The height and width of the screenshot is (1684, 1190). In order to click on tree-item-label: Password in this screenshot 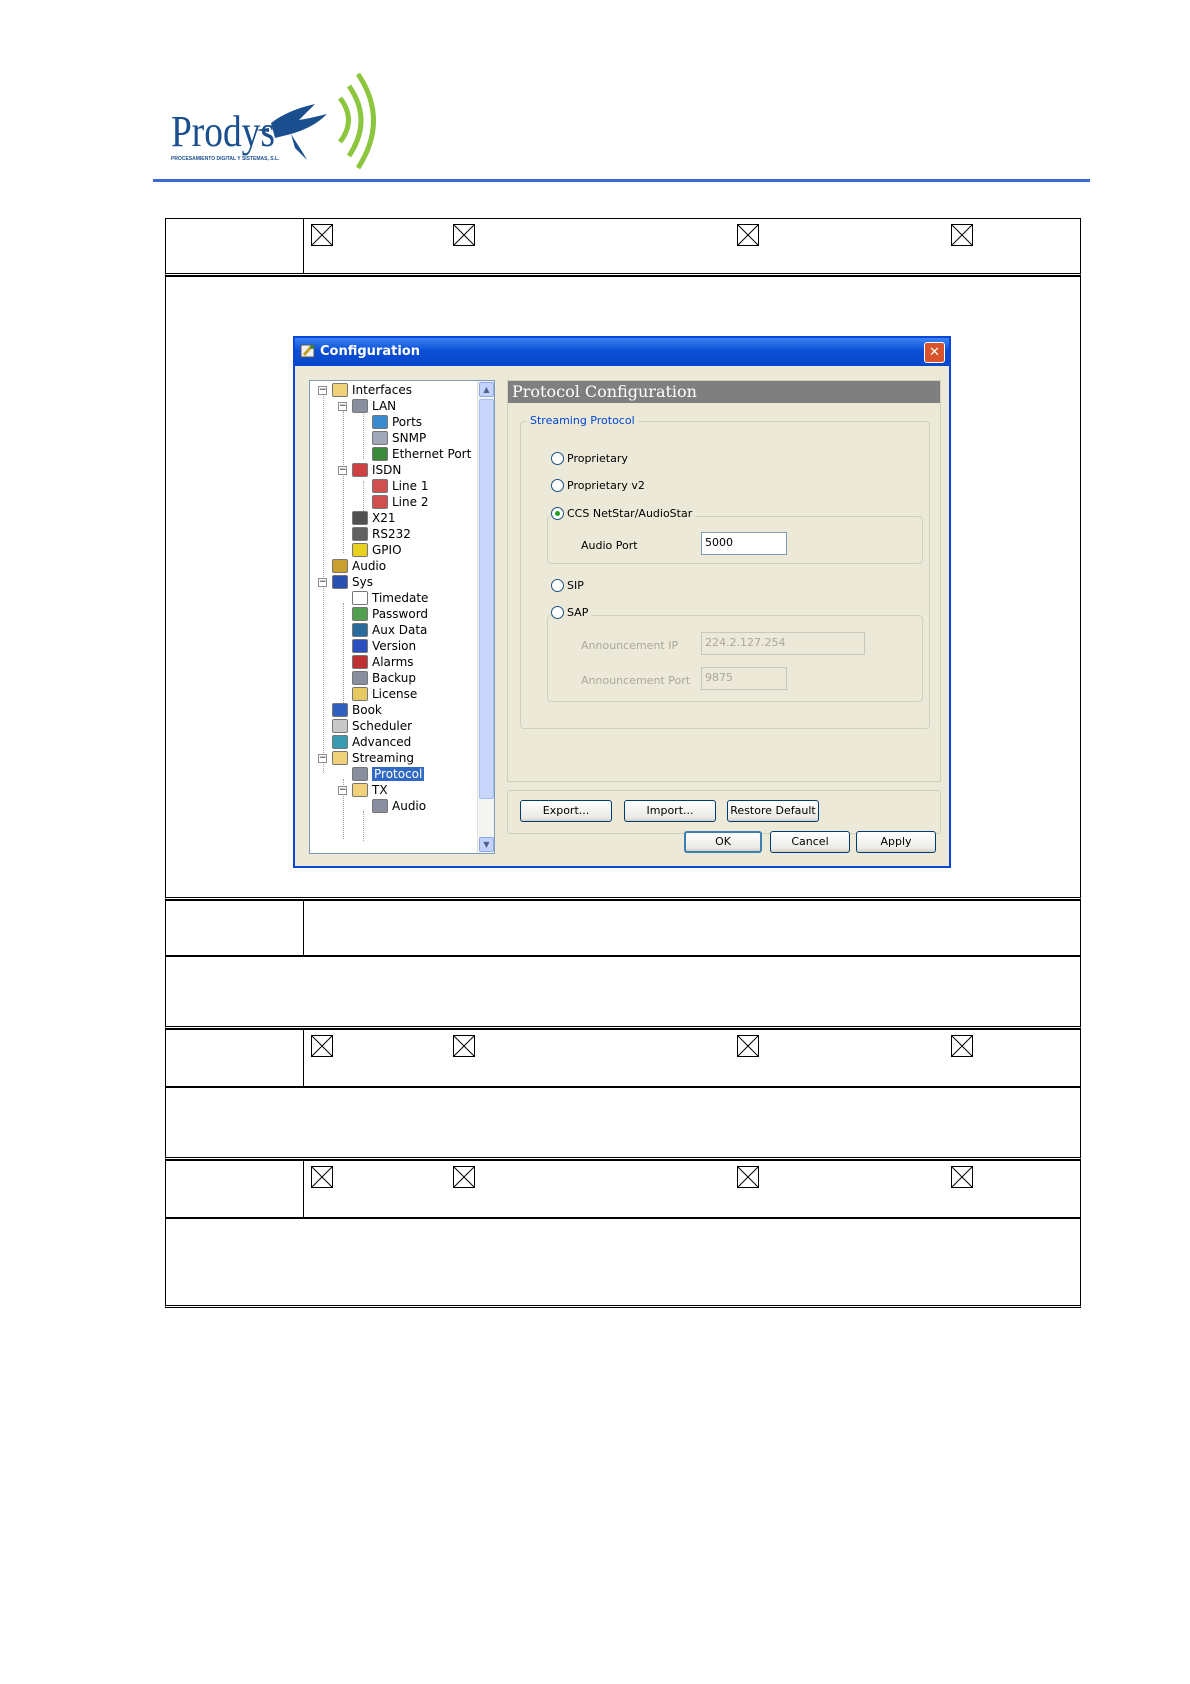, I will do `click(400, 614)`.